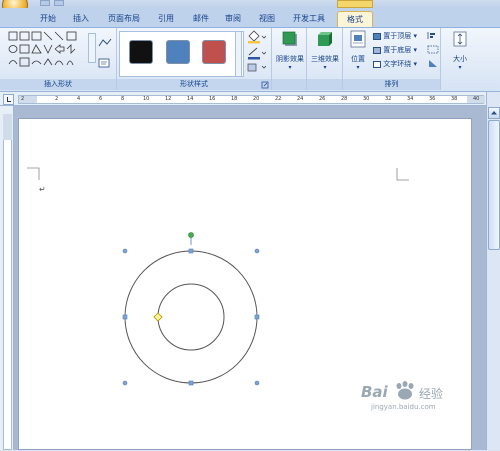 This screenshot has width=500, height=451. I want to click on ruler-number: 32, so click(388, 99).